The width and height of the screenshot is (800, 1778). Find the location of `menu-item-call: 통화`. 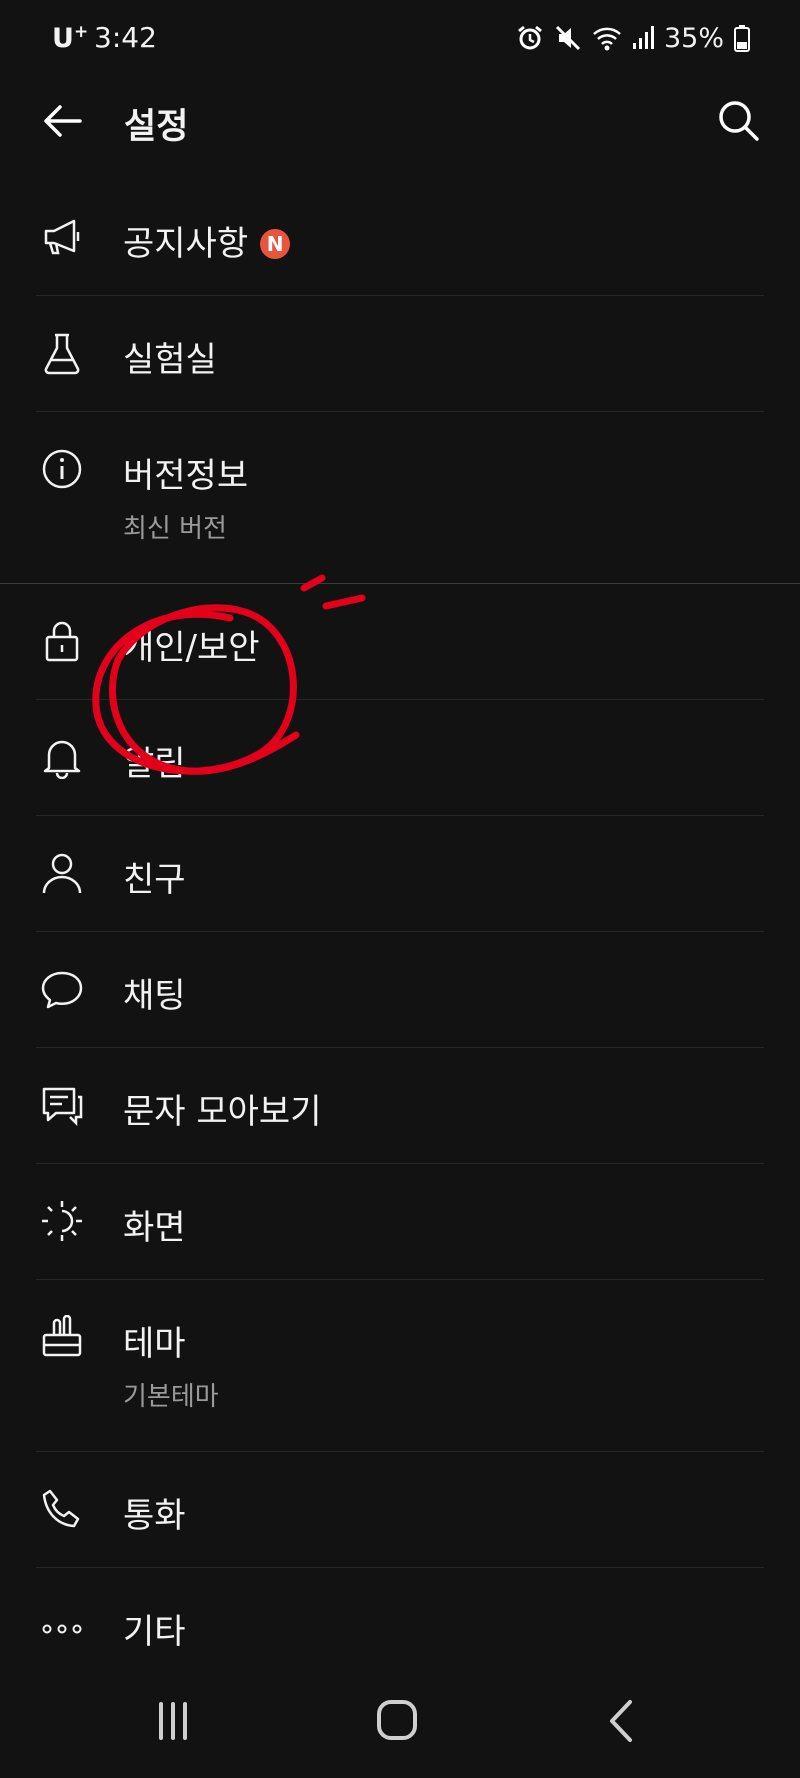

menu-item-call: 통화 is located at coordinates (400, 1510).